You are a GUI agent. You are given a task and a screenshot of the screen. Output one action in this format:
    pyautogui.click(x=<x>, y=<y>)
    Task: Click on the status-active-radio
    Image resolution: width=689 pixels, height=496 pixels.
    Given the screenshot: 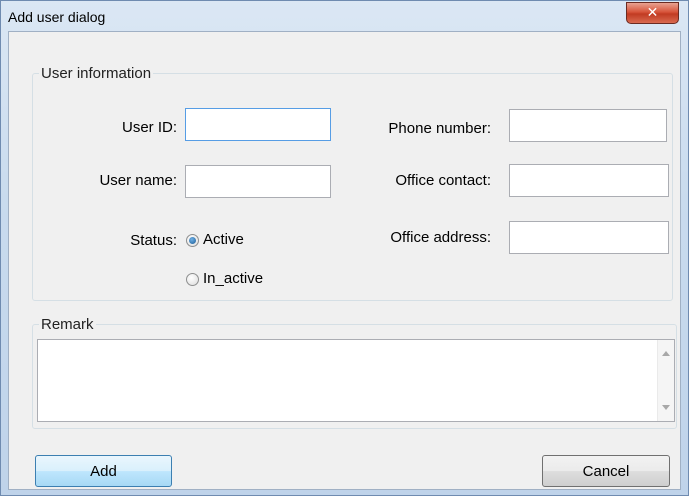 What is the action you would take?
    pyautogui.click(x=192, y=240)
    